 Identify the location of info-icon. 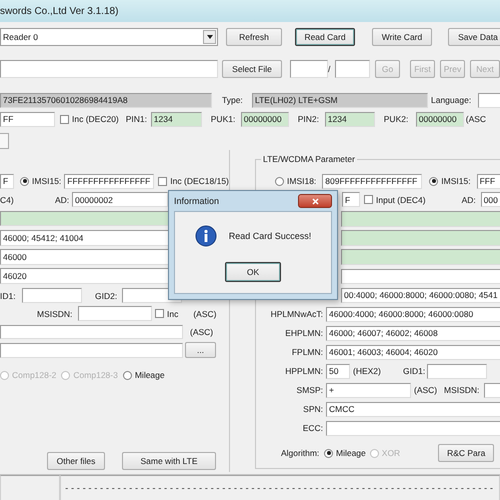
(205, 236).